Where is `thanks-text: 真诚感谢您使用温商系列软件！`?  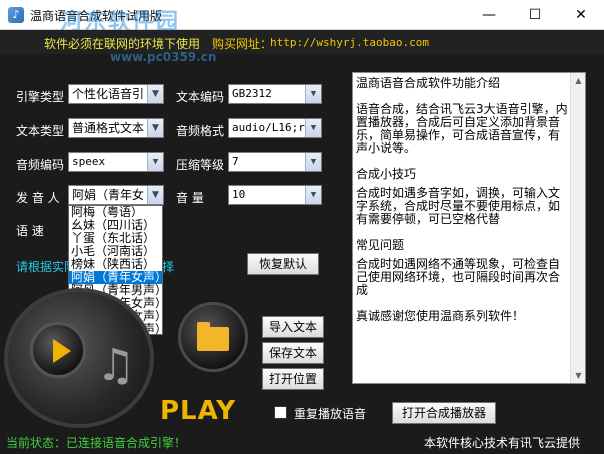 thanks-text: 真诚感谢您使用温商系列软件！ is located at coordinates (440, 316).